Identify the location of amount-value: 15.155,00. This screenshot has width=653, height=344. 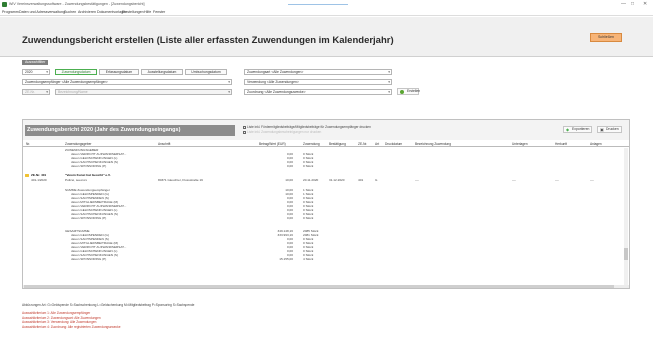
(286, 259).